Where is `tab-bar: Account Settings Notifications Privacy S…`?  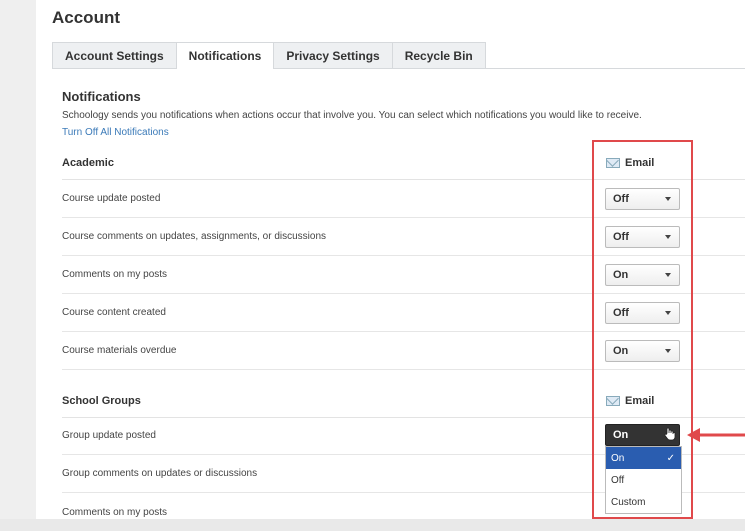
tab-bar: Account Settings Notifications Privacy S… is located at coordinates (269, 55).